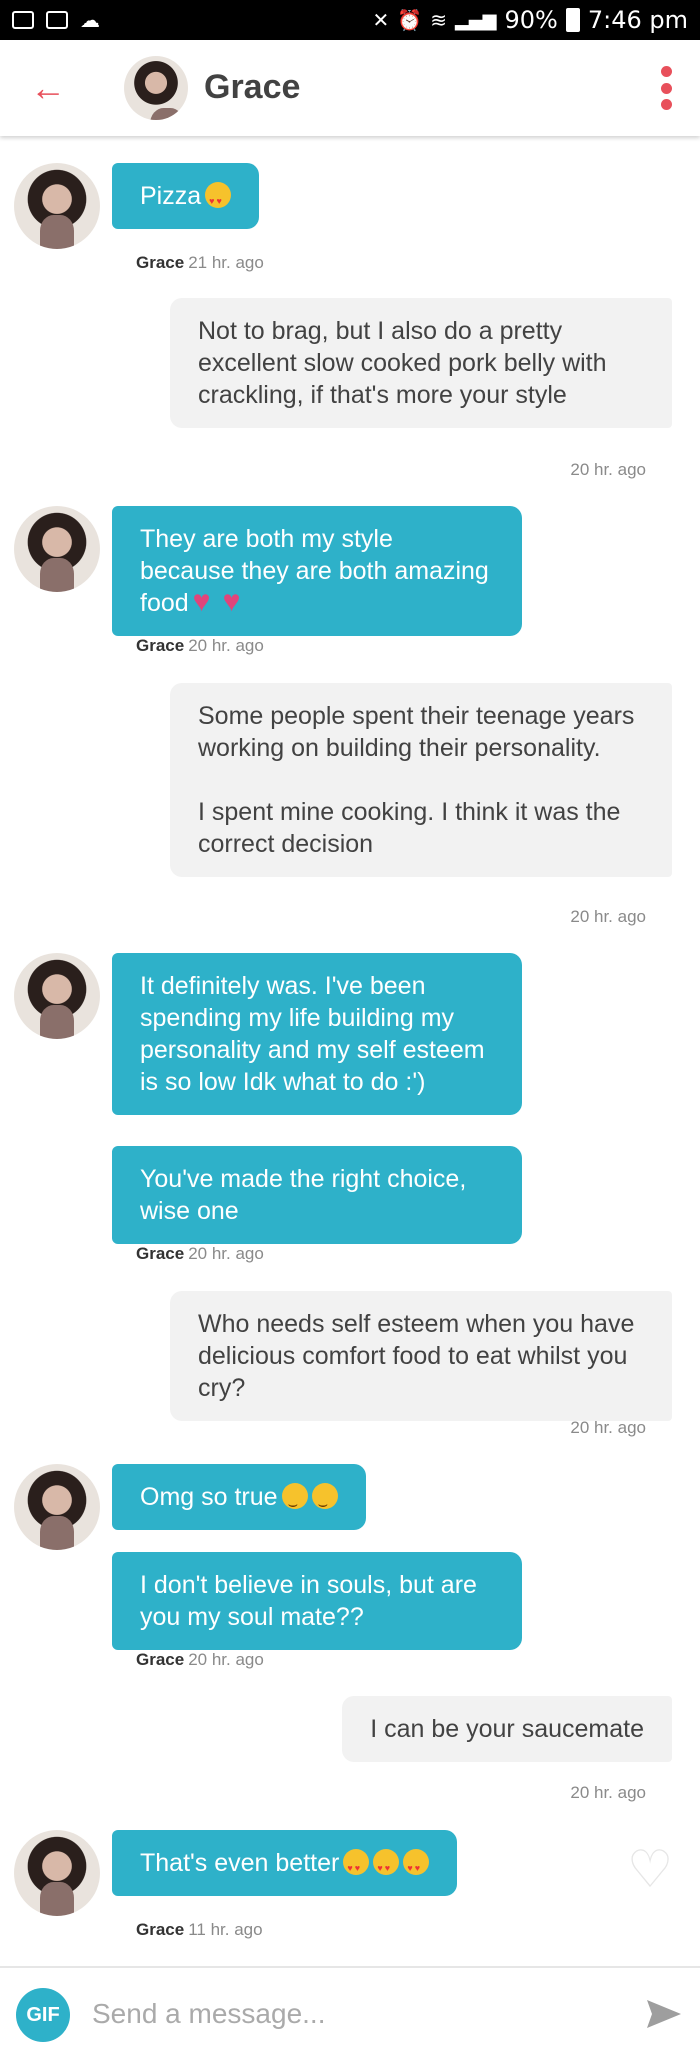  Describe the element at coordinates (572, 20) in the screenshot. I see `battery-icon` at that location.